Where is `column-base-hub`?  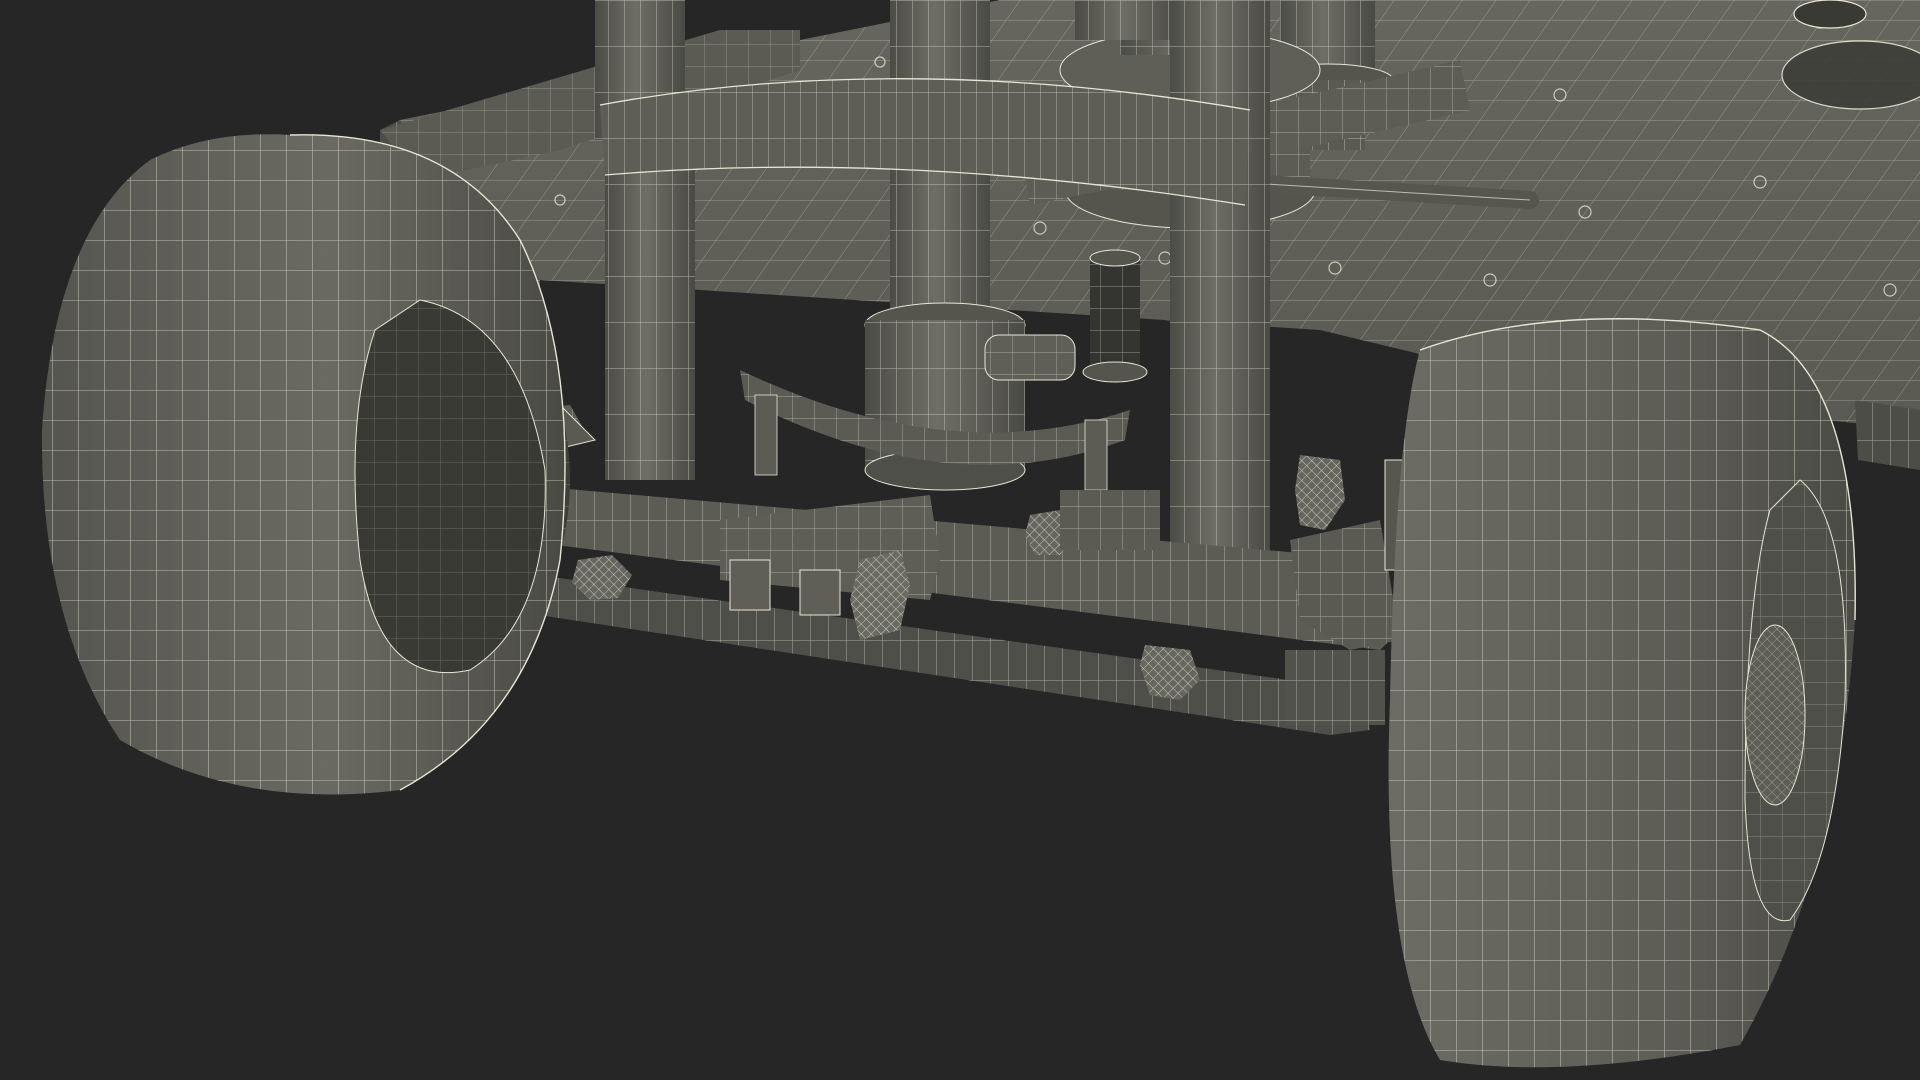 column-base-hub is located at coordinates (935, 396).